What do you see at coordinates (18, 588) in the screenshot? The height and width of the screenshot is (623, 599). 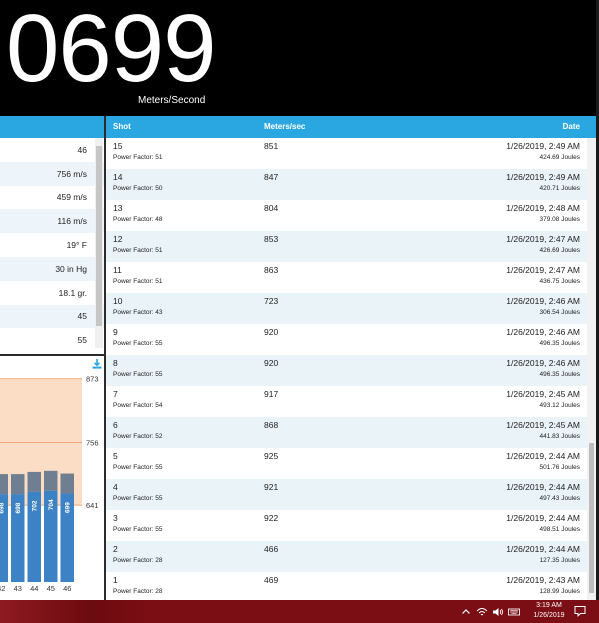 I see `x-tick-label: 43` at bounding box center [18, 588].